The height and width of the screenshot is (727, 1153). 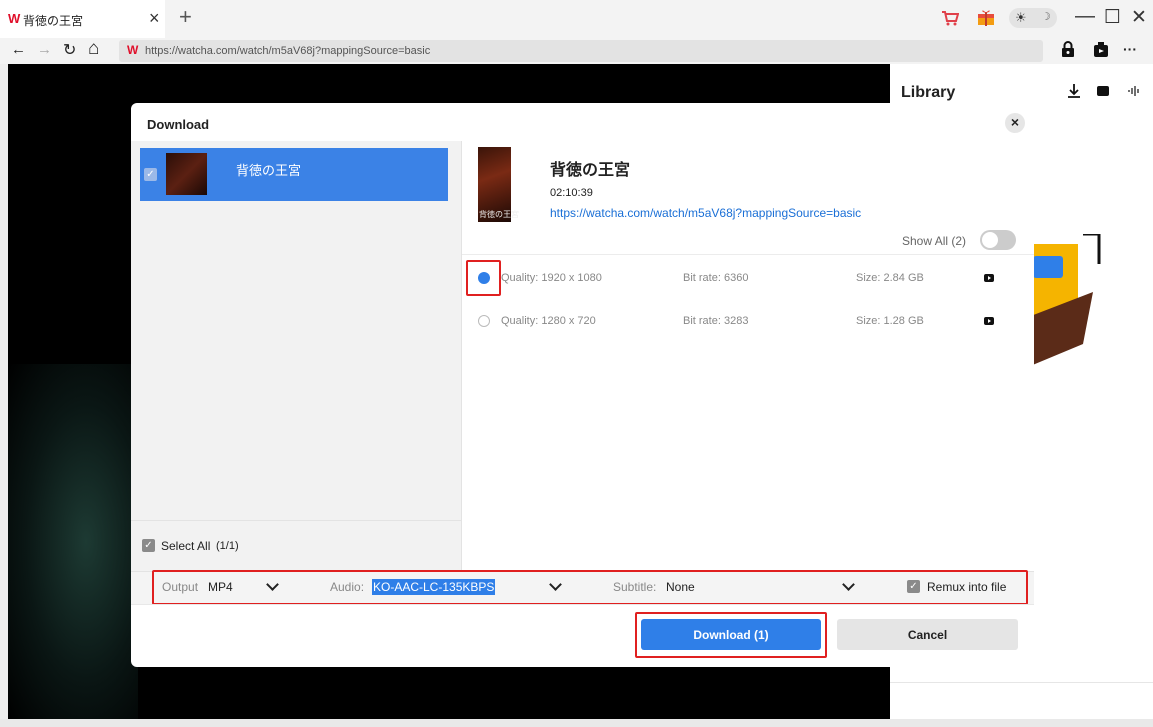 I want to click on sun-icon: ☀, so click(x=1021, y=17).